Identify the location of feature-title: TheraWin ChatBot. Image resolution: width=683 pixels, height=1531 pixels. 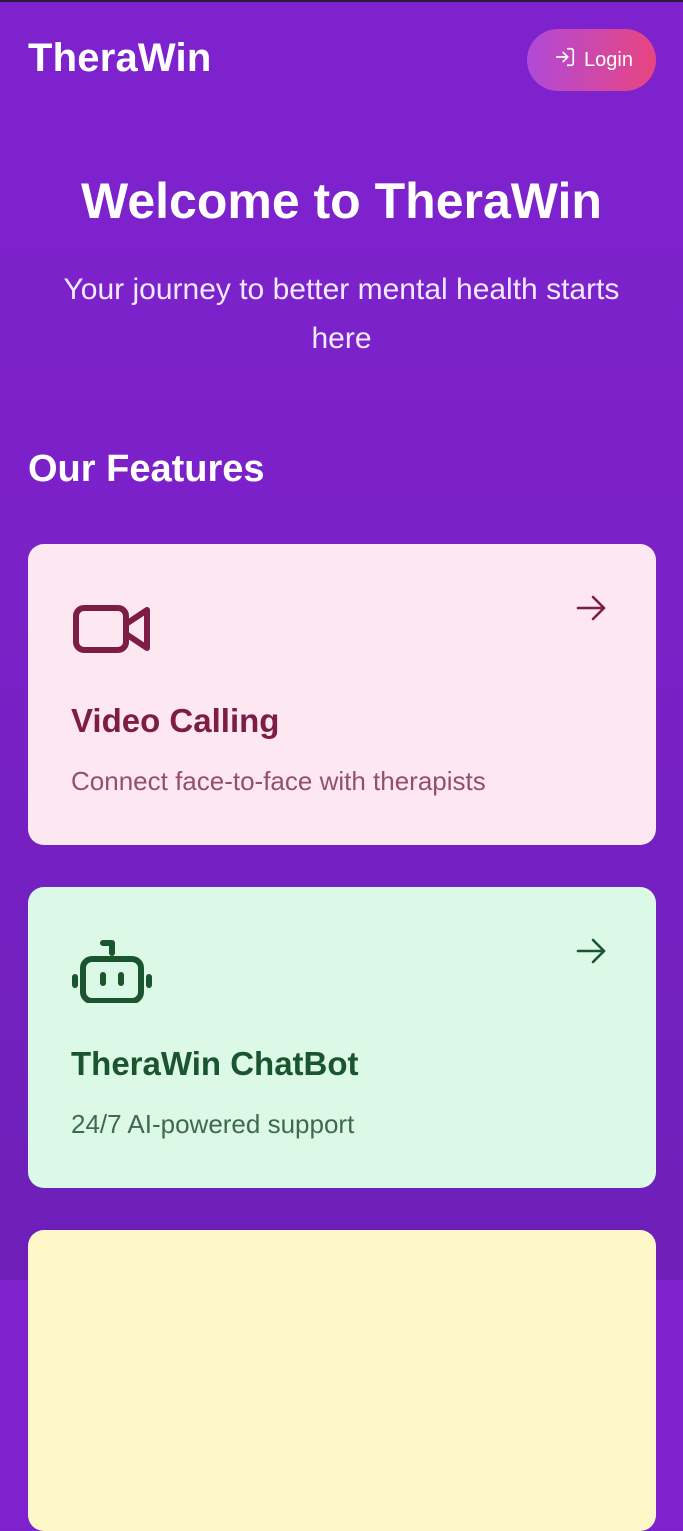
(215, 1063).